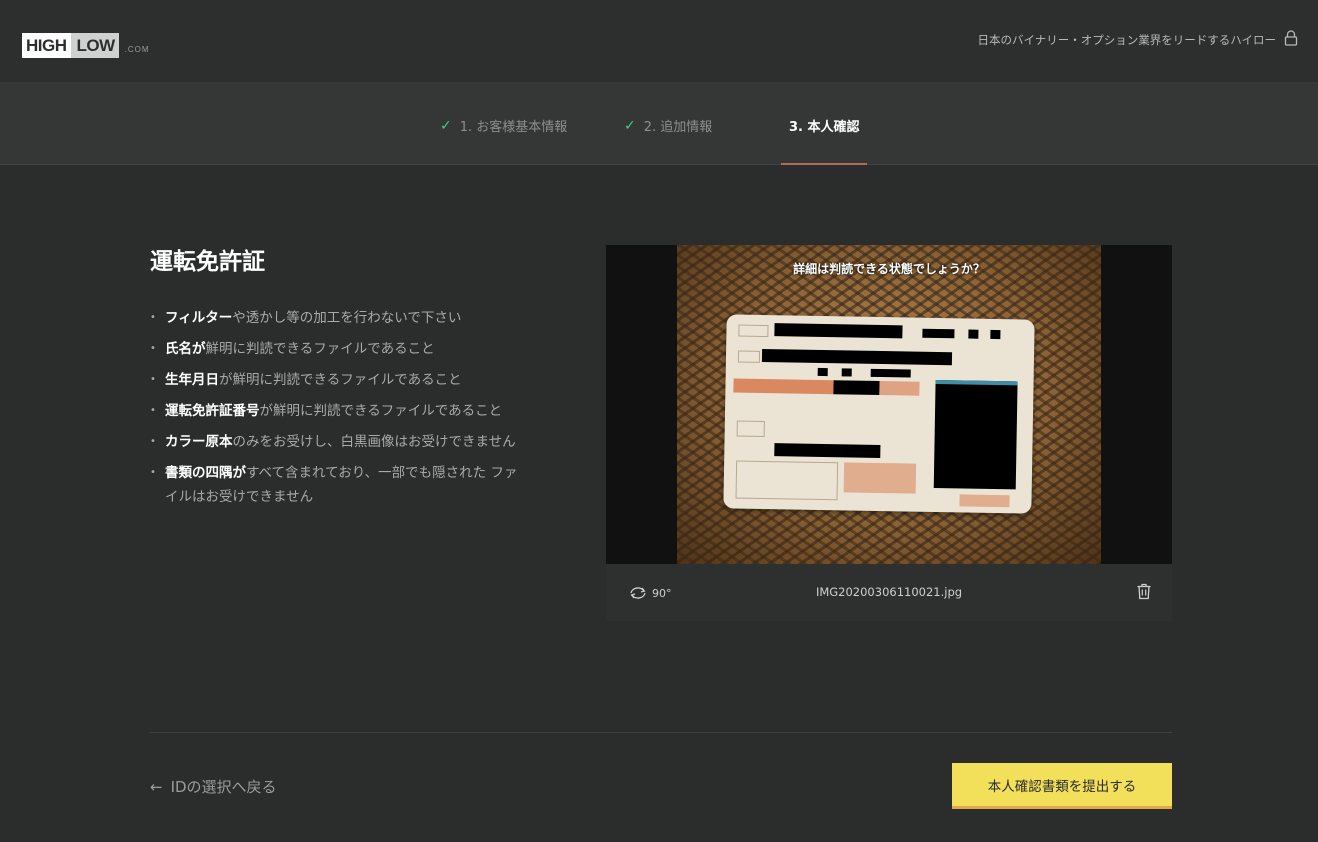 The image size is (1318, 842). I want to click on step-basic-info: ✓ 1. お客様基本情報, so click(504, 126).